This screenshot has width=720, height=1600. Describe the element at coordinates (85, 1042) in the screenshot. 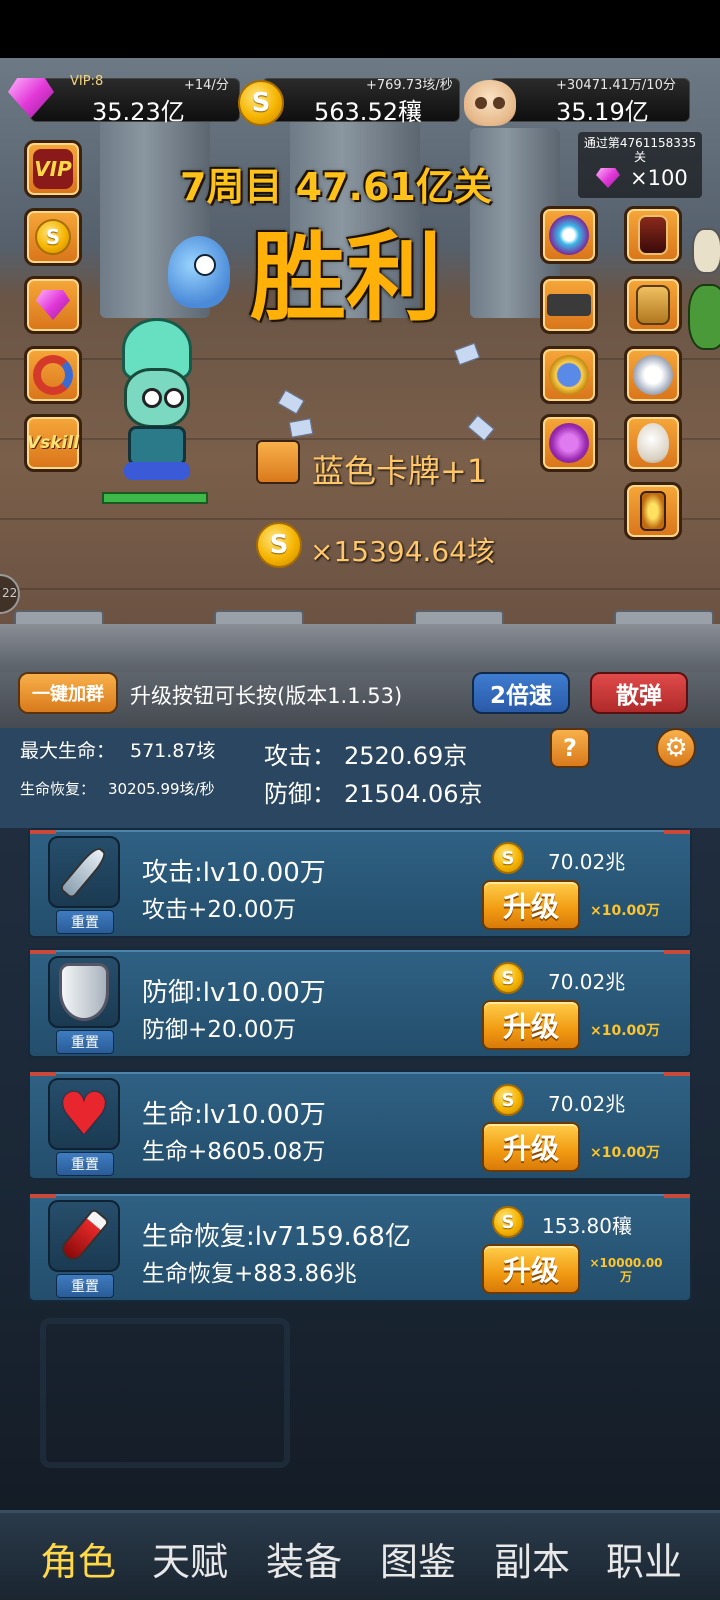

I see `reset-button-defense: 重置` at that location.